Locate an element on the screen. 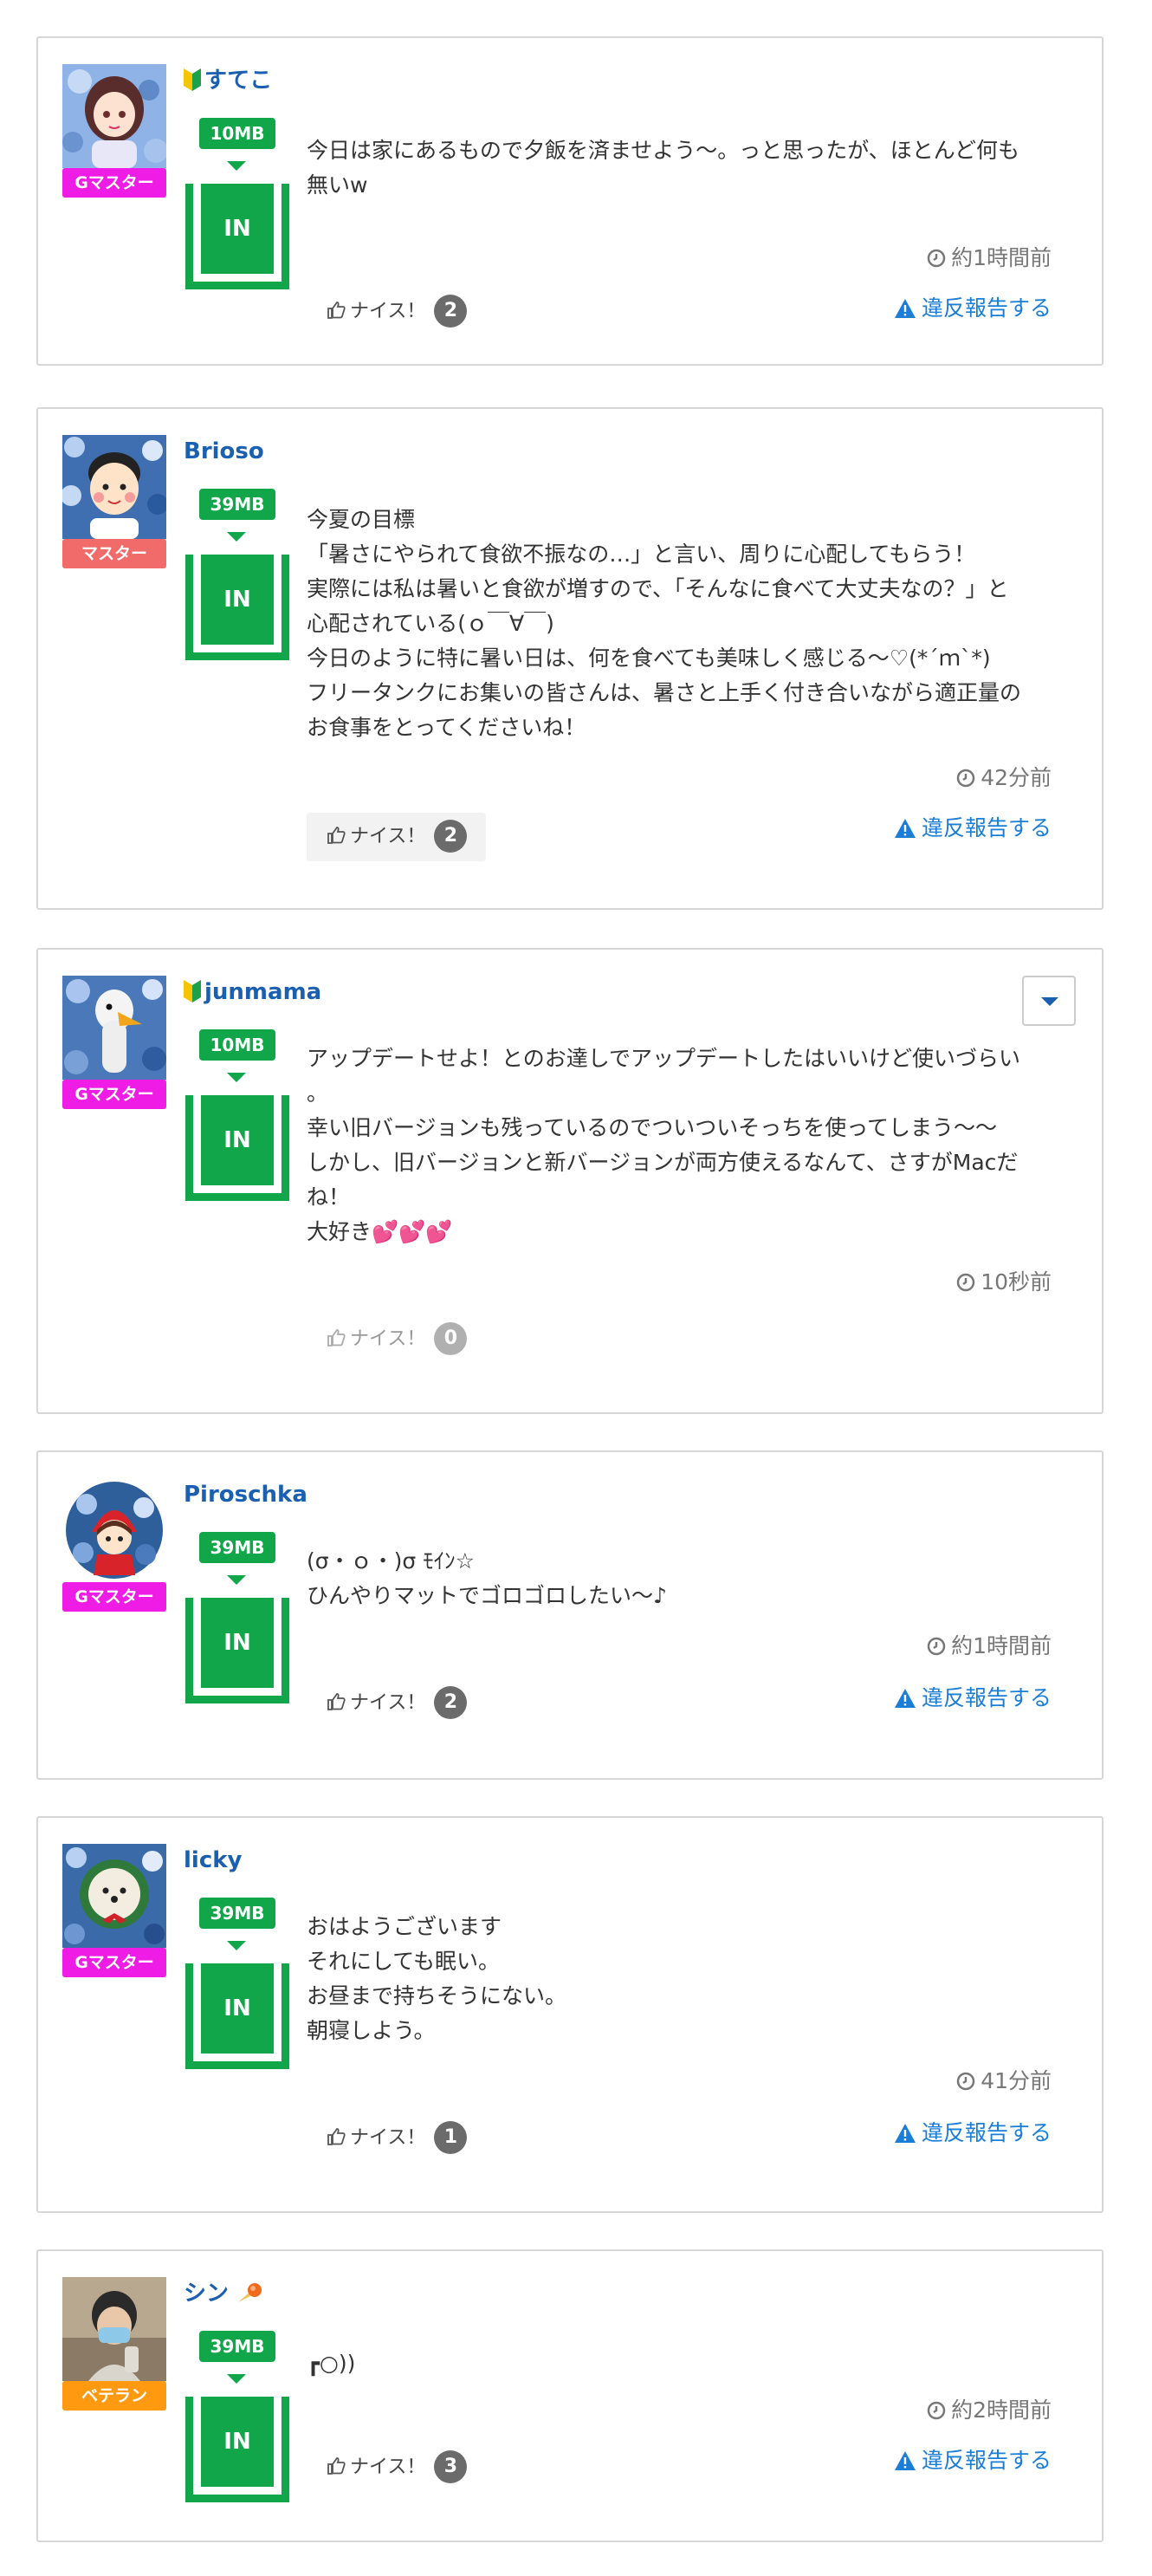 This screenshot has height=2576, width=1152. user-name-link: junmama is located at coordinates (252, 994).